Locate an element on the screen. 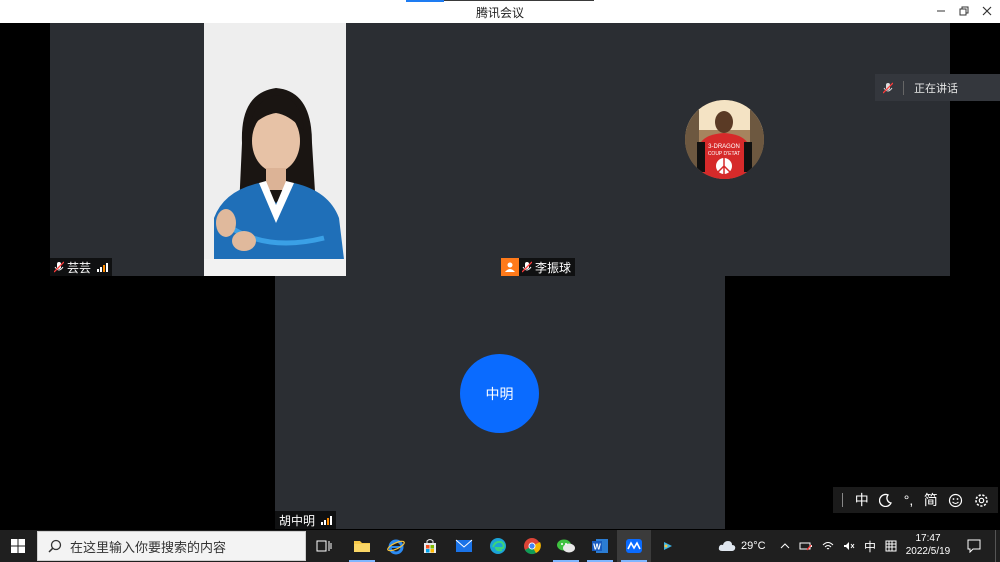 The width and height of the screenshot is (1000, 562). ime-indicator: 中 is located at coordinates (870, 546).